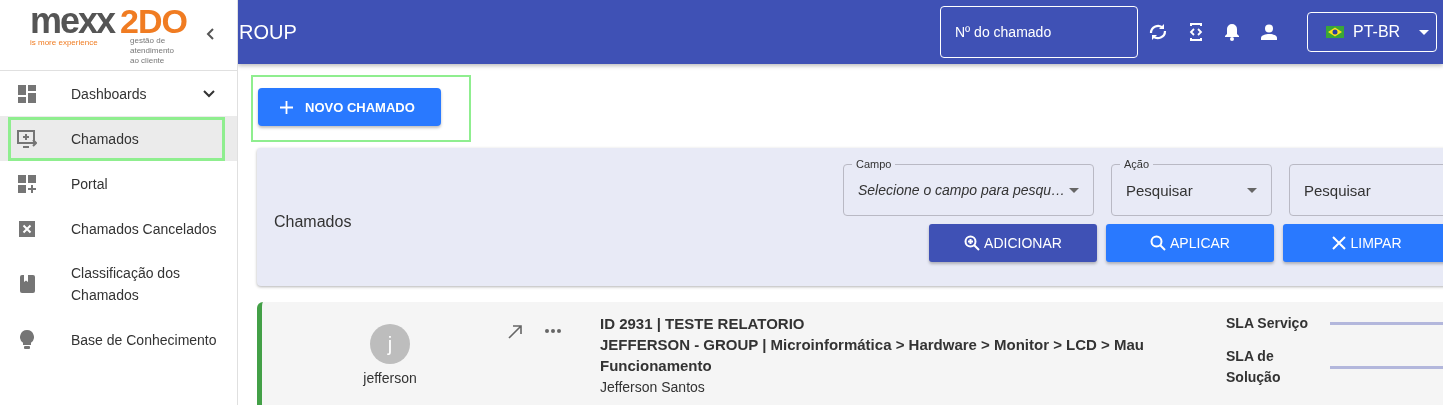 This screenshot has height=405, width=1443. I want to click on bell-icon, so click(1232, 32).